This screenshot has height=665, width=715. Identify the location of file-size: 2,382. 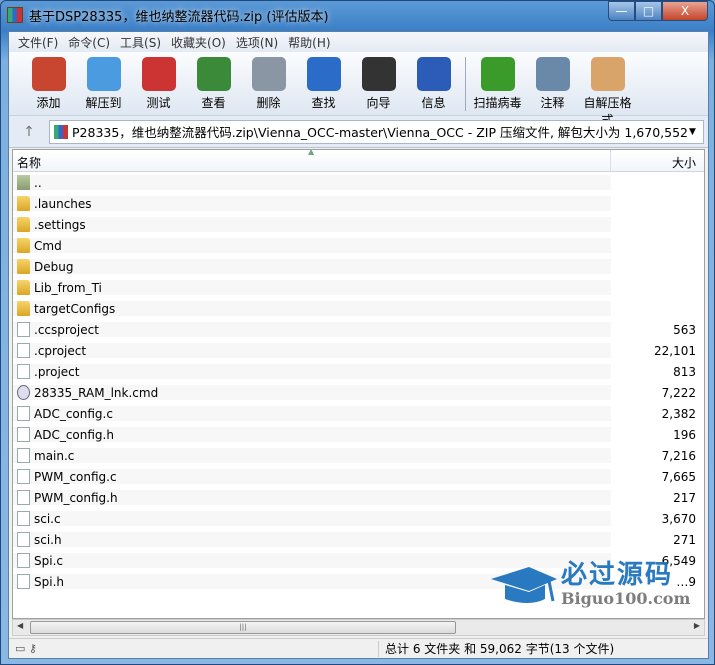
(678, 413).